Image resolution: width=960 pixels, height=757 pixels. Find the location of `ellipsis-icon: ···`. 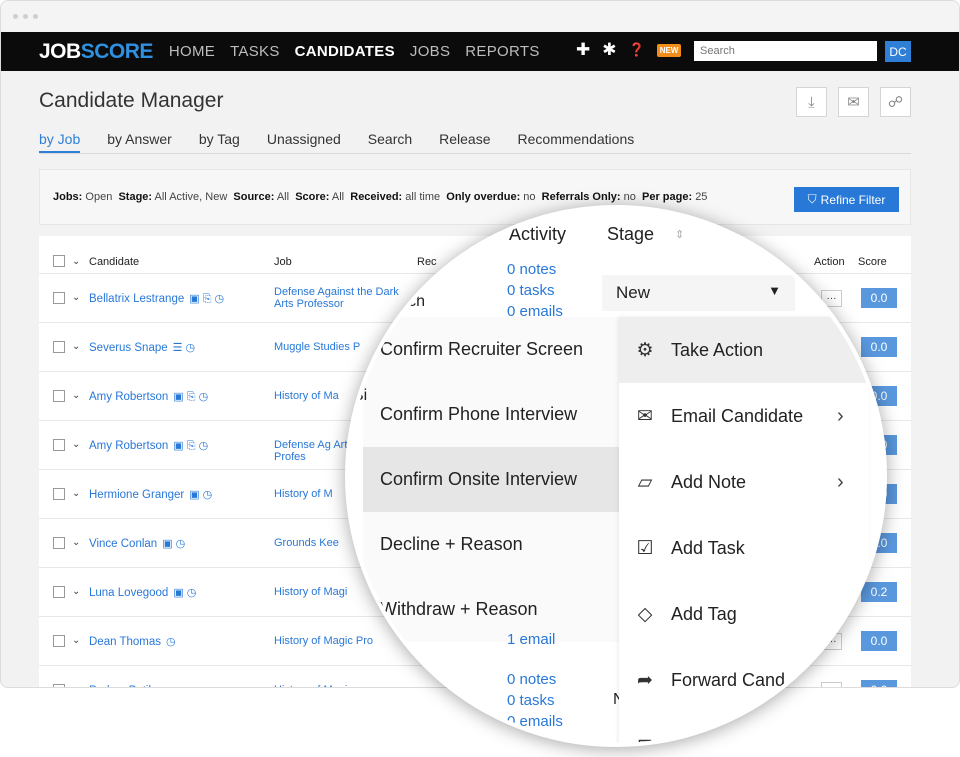

ellipsis-icon: ··· is located at coordinates (830, 297).